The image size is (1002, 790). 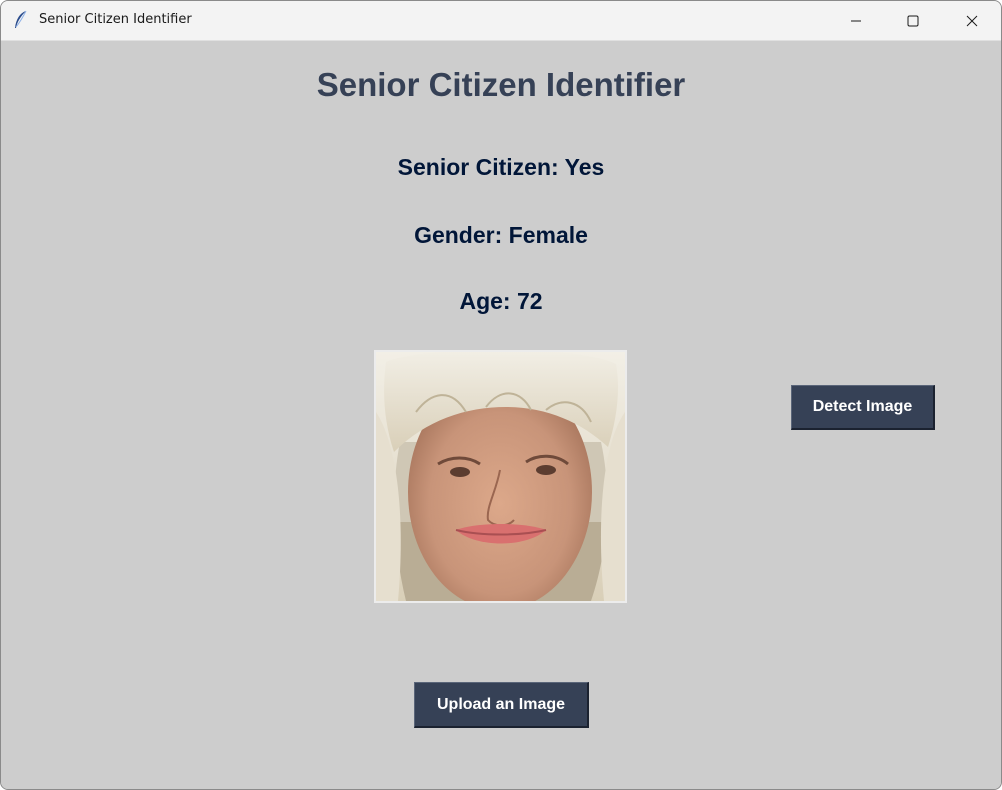 I want to click on feather-icon, so click(x=21, y=19).